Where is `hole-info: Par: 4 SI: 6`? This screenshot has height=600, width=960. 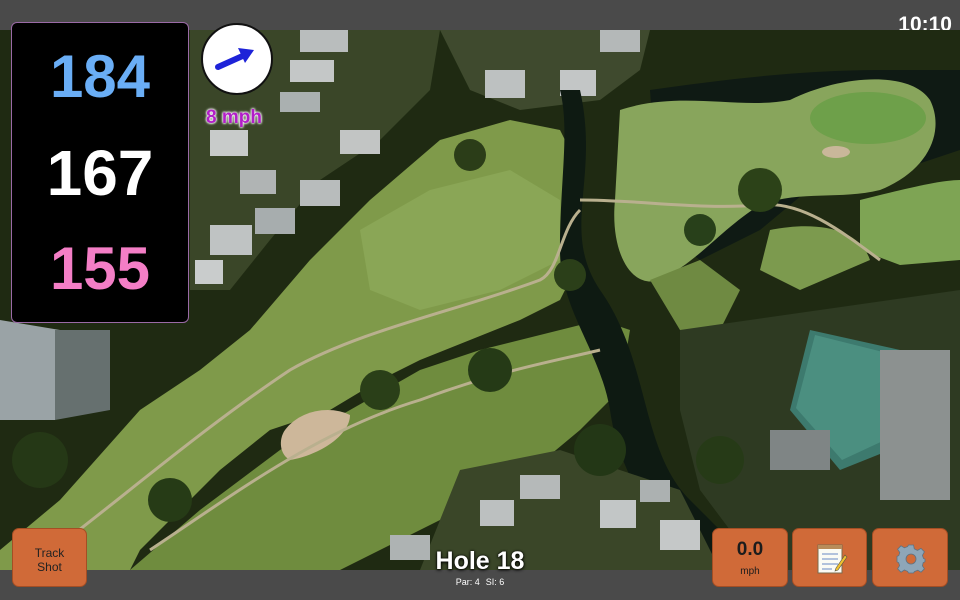 hole-info: Par: 4 SI: 6 is located at coordinates (480, 582).